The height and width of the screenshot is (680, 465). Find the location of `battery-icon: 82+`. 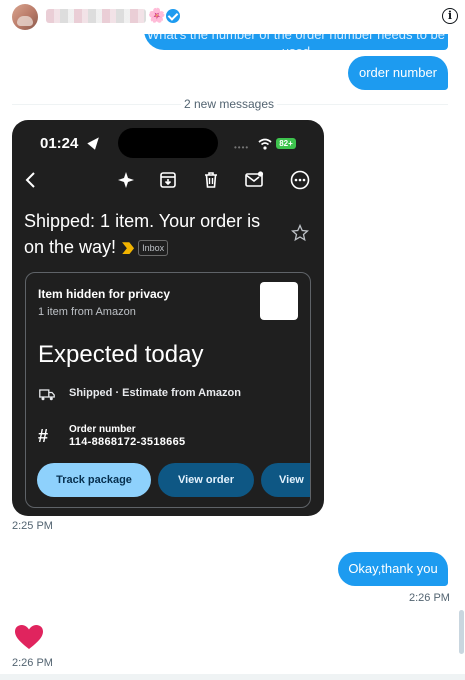

battery-icon: 82+ is located at coordinates (286, 143).